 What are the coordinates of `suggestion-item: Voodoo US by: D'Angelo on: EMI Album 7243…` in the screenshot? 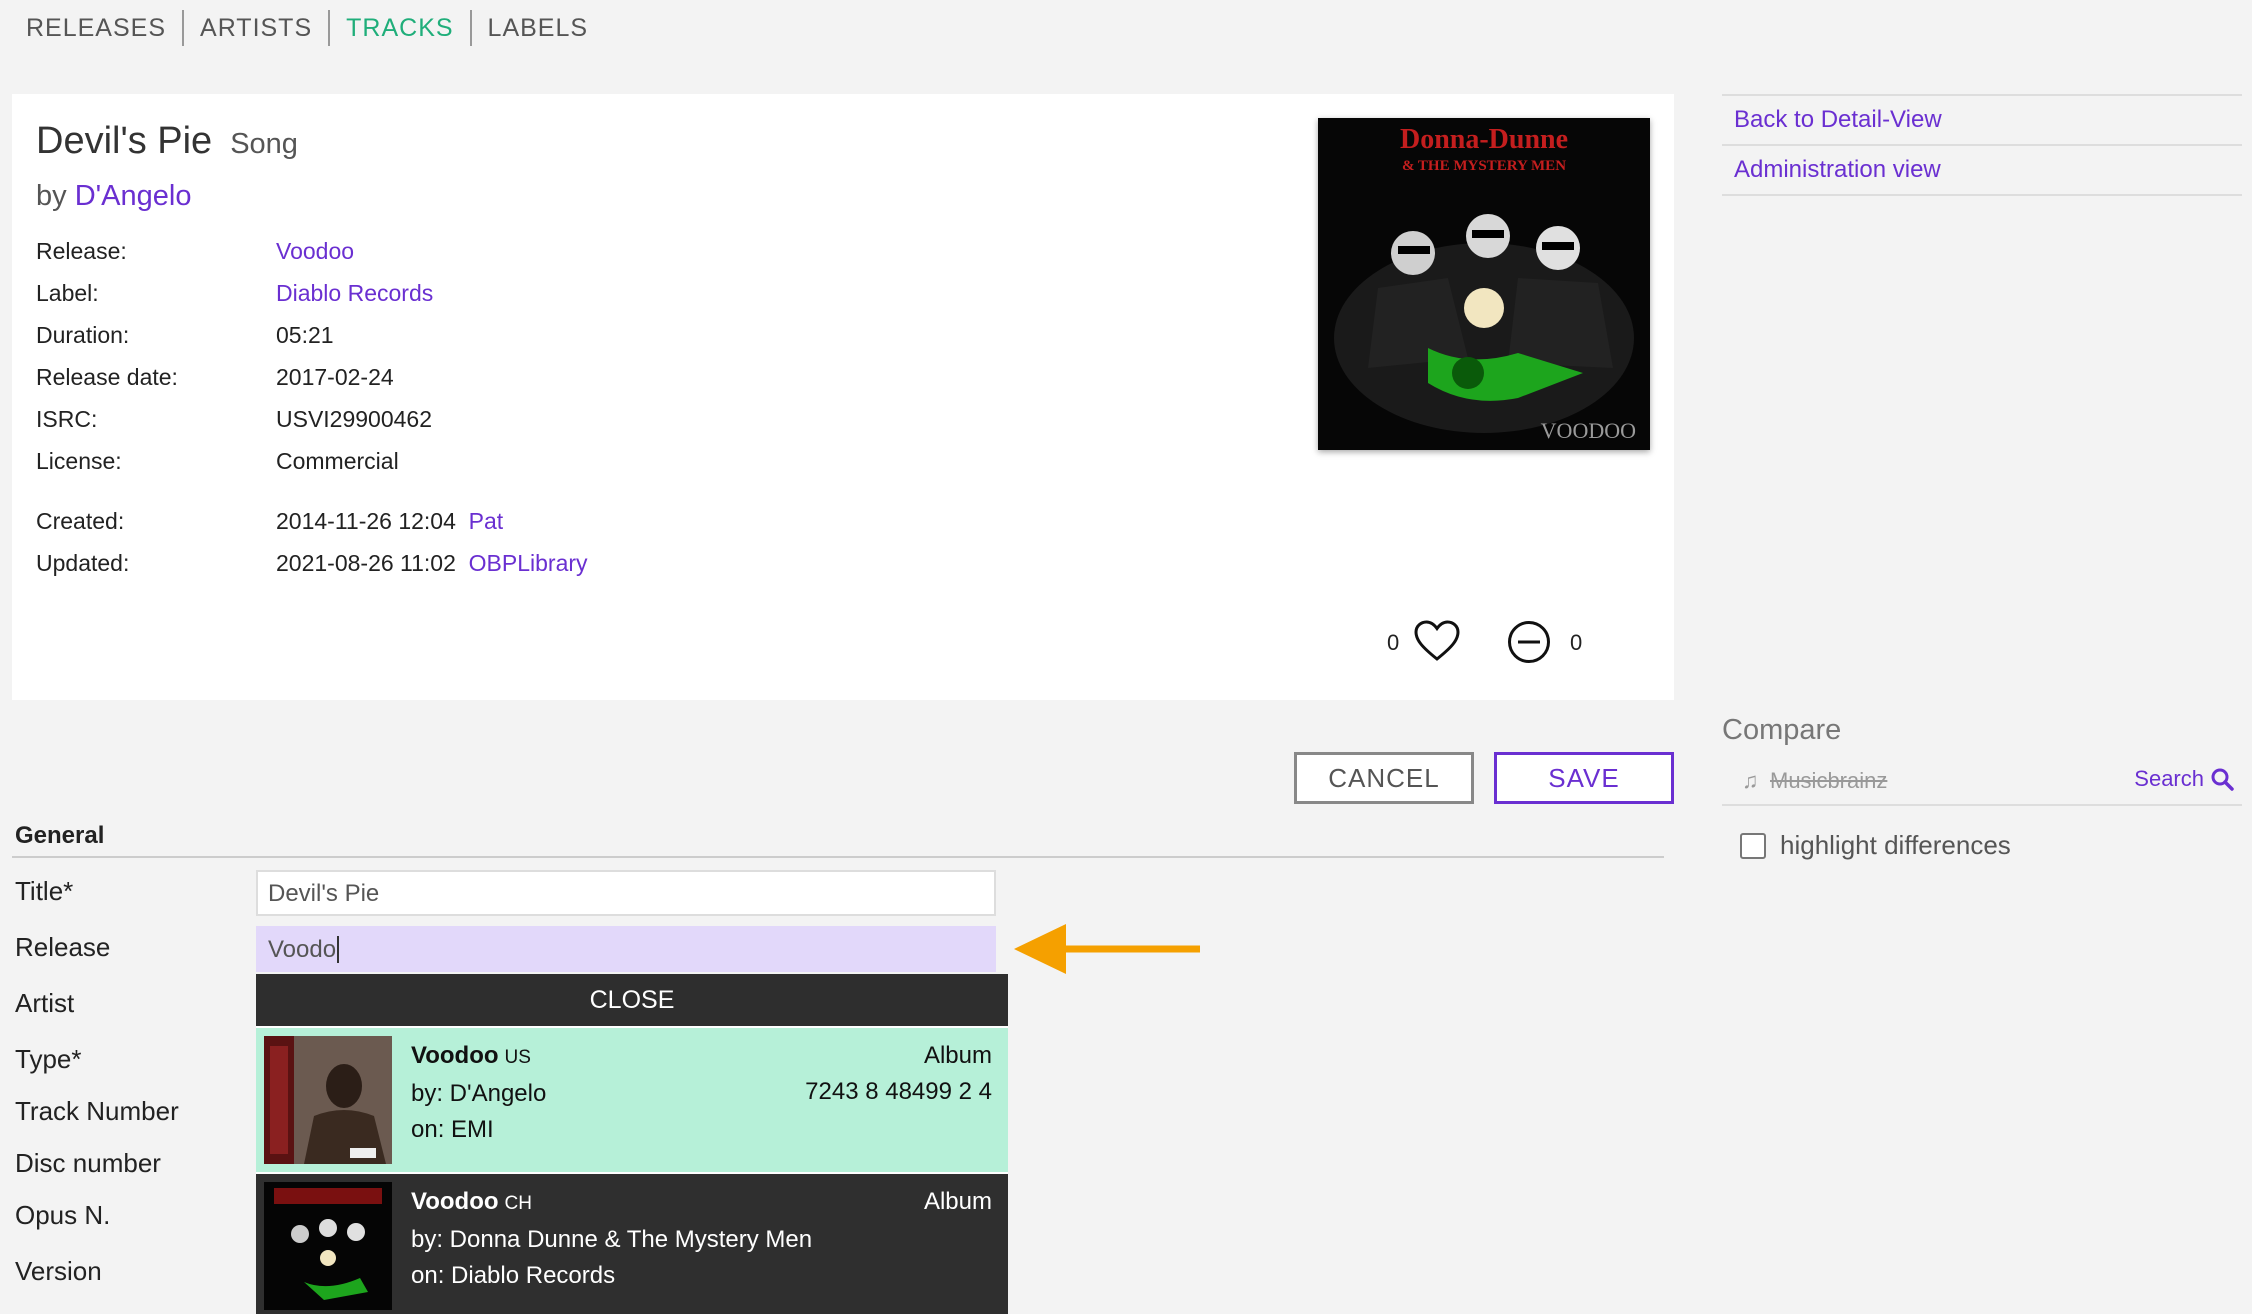 It's located at (632, 1099).